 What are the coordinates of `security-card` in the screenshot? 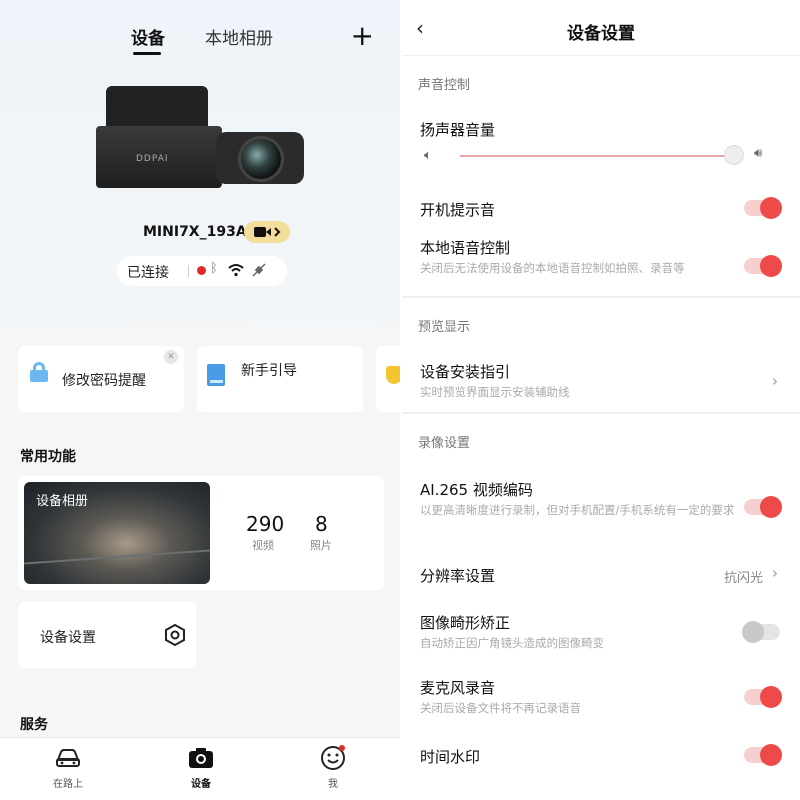 It's located at (388, 379).